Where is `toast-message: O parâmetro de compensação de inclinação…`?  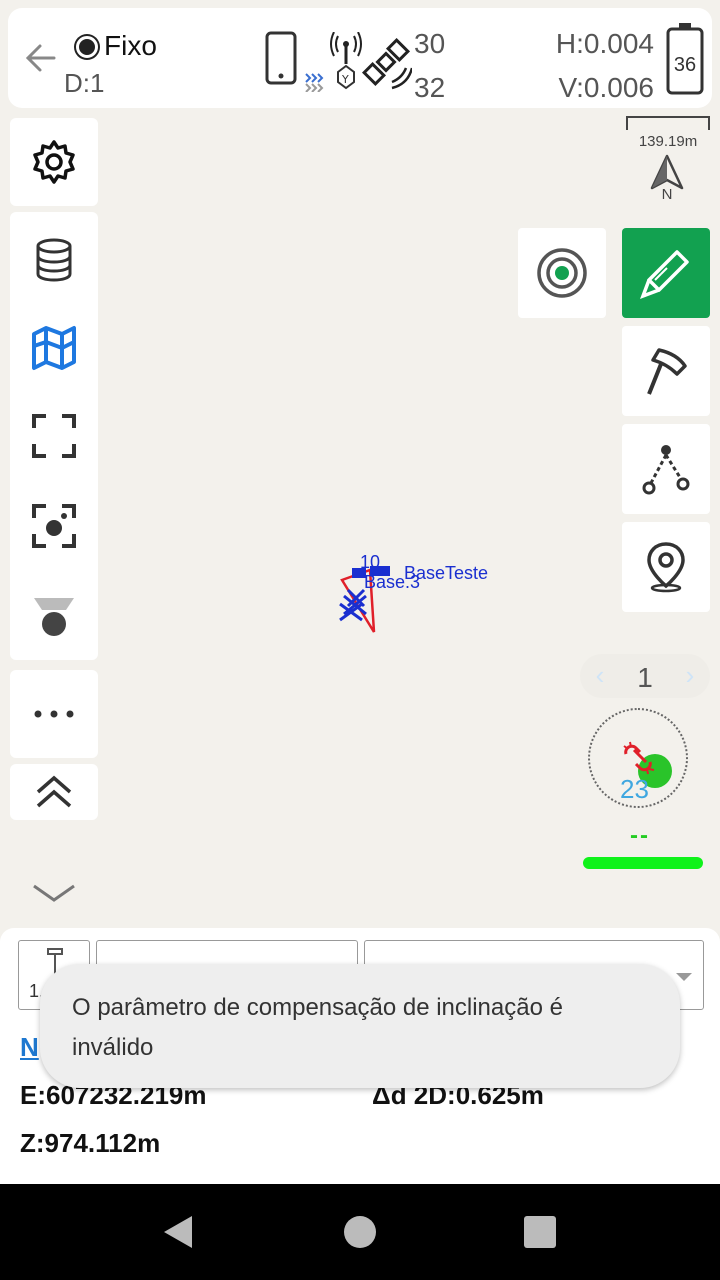 toast-message: O parâmetro de compensação de inclinação… is located at coordinates (360, 1026).